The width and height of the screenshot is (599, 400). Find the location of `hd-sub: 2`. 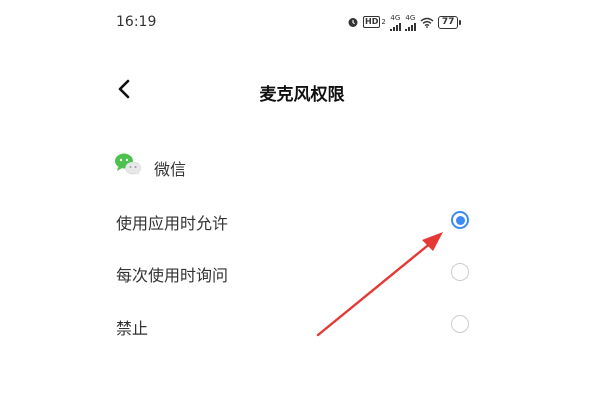

hd-sub: 2 is located at coordinates (383, 22).